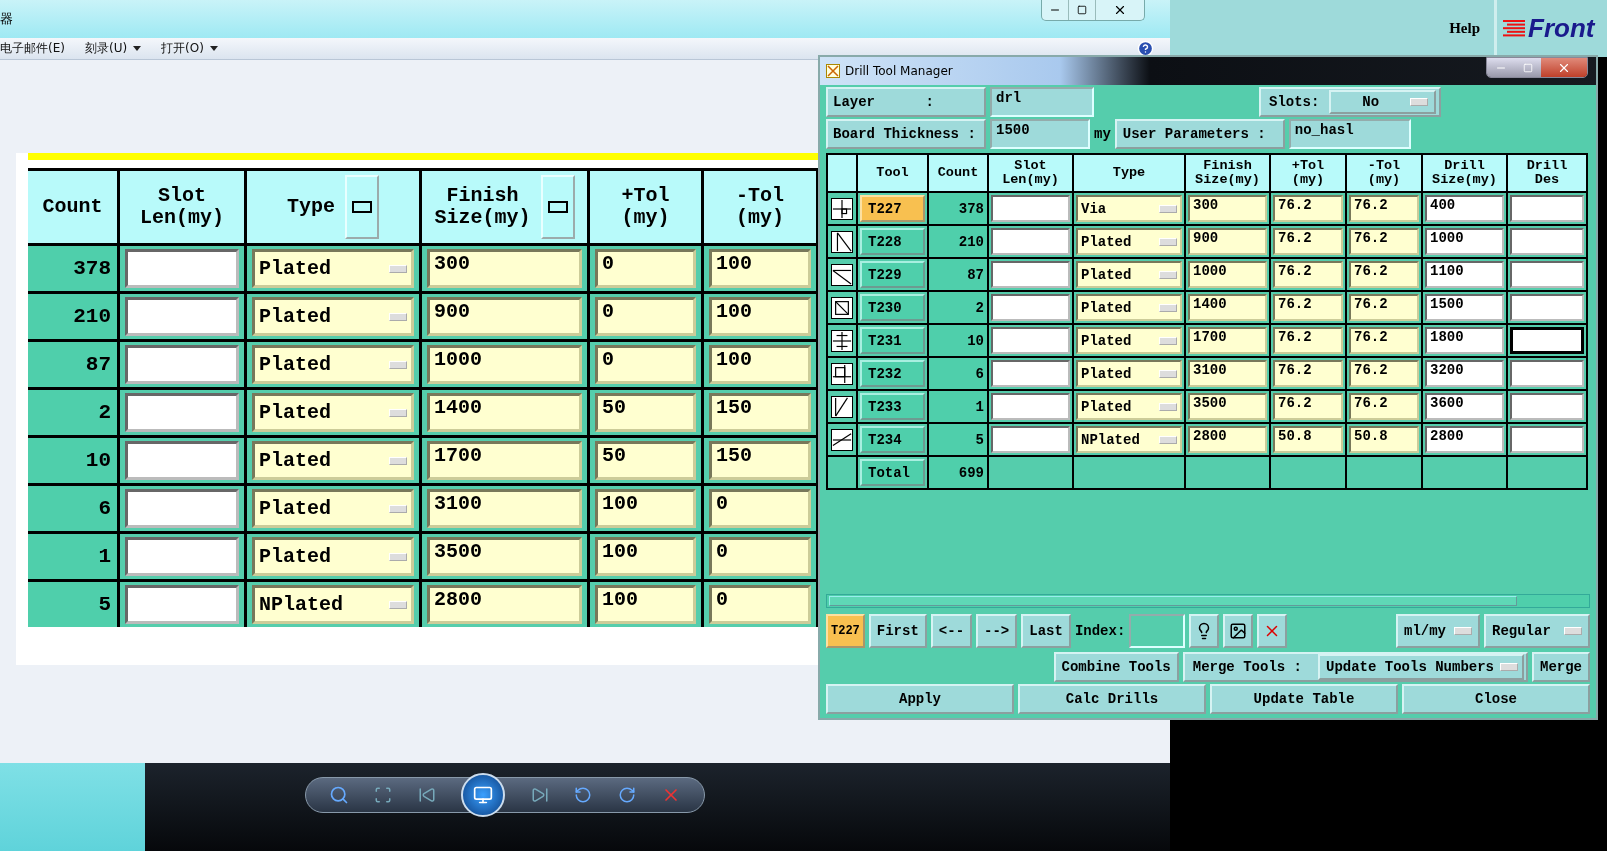  Describe the element at coordinates (1349, 134) in the screenshot. I see `user-parameters-field: no_hasl` at that location.